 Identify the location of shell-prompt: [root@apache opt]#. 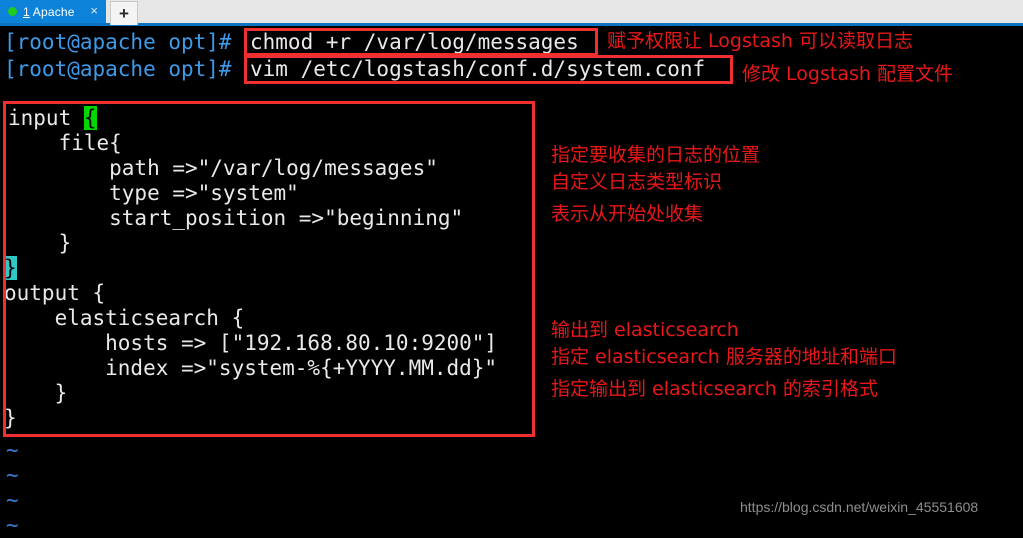
(118, 42).